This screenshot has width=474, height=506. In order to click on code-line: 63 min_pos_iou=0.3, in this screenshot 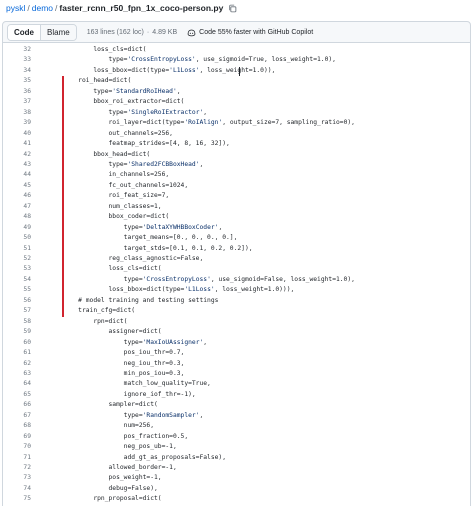, I will do `click(236, 374)`.